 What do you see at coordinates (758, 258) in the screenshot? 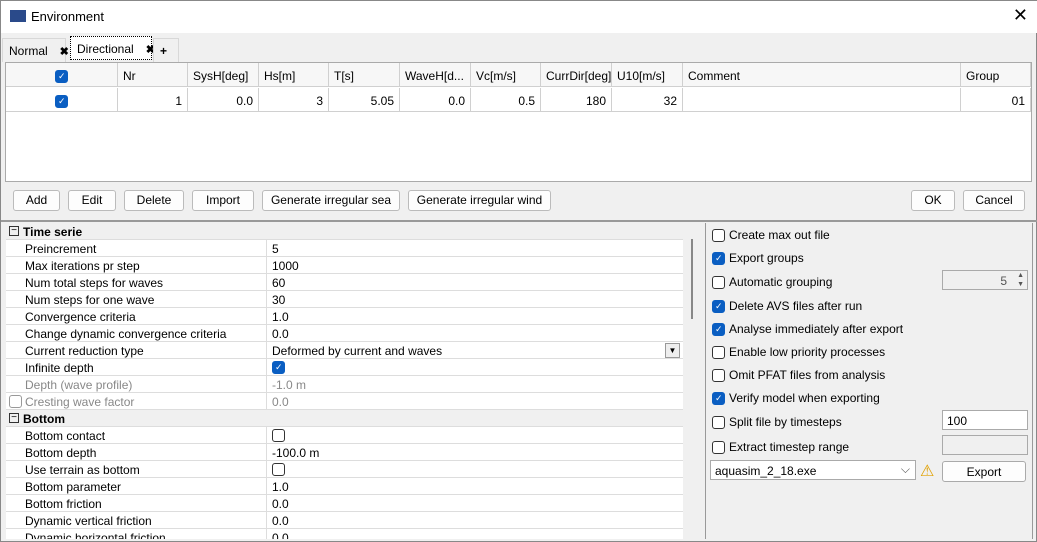
I see `option-export-groups: Export groups` at bounding box center [758, 258].